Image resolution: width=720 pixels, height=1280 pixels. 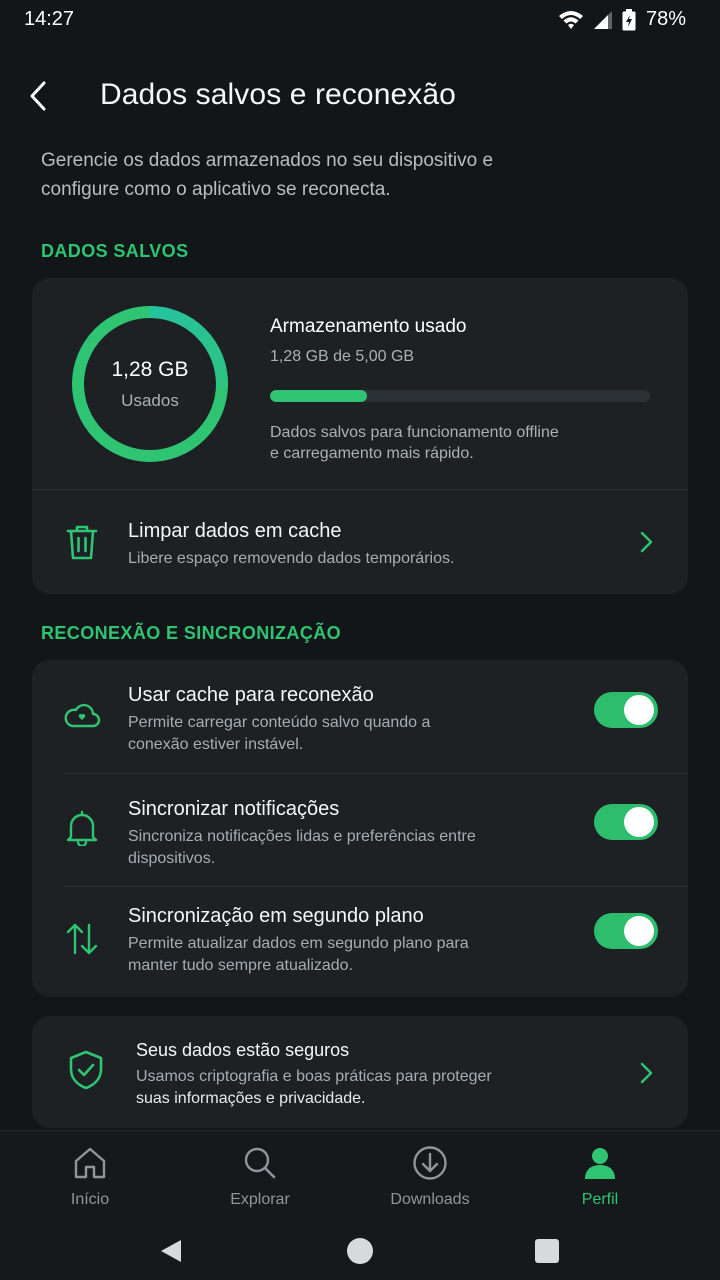 I want to click on section-label-sync: RECONEXÃO E SINCRONIZAÇÃO, so click(x=191, y=633).